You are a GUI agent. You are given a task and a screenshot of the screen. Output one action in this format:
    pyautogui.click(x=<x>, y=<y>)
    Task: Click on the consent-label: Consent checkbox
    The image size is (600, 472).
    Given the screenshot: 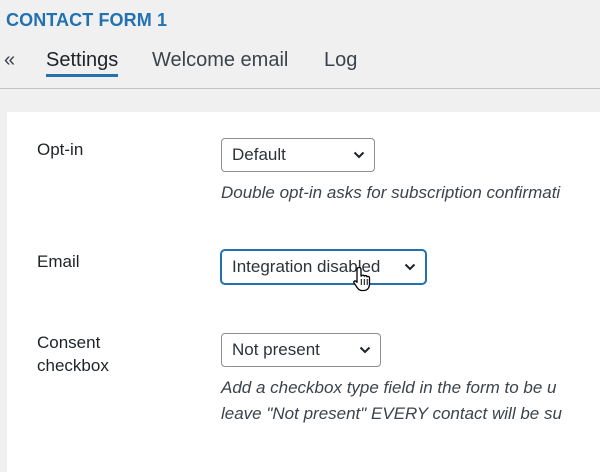 What is the action you would take?
    pyautogui.click(x=73, y=354)
    